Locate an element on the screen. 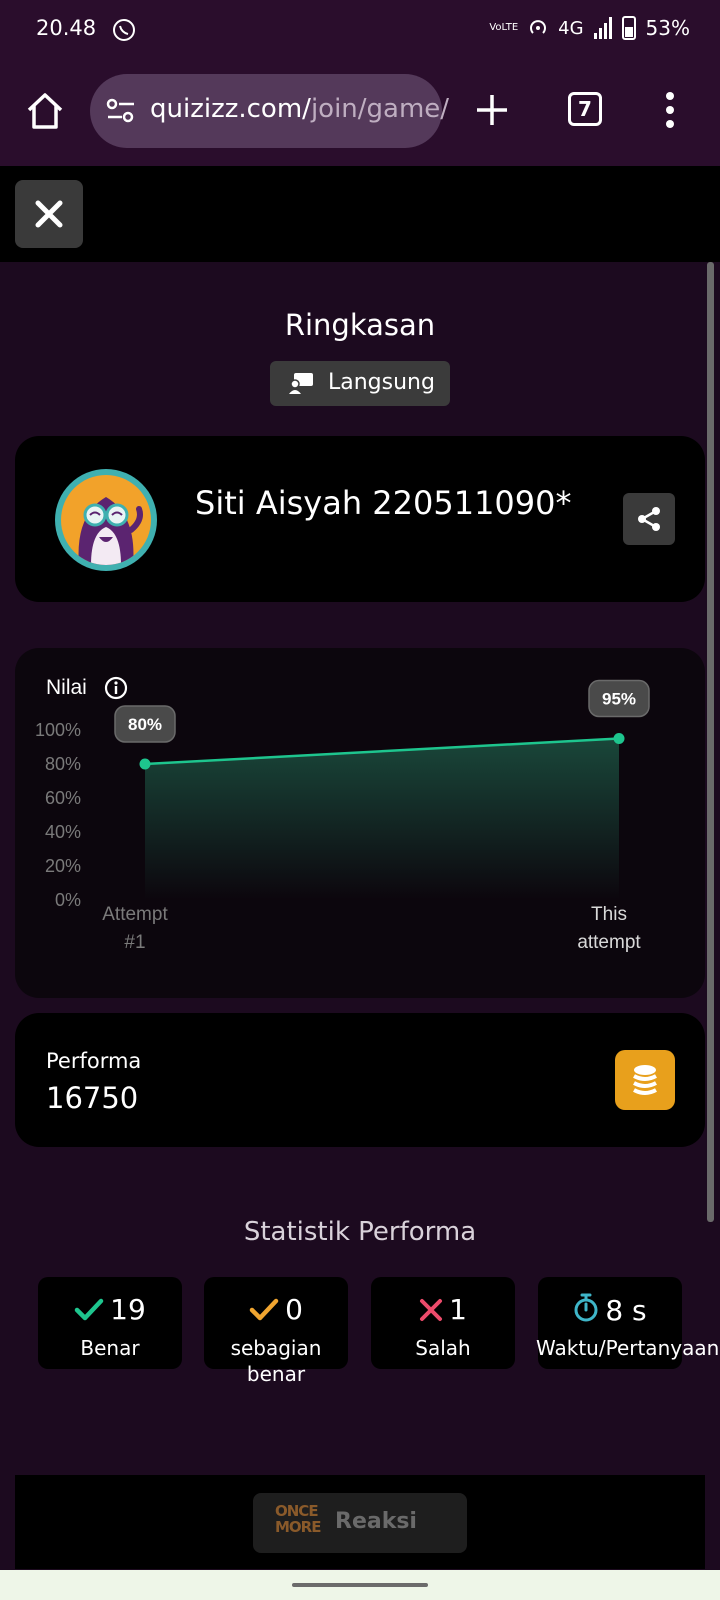  hotspot-icon is located at coordinates (538, 27).